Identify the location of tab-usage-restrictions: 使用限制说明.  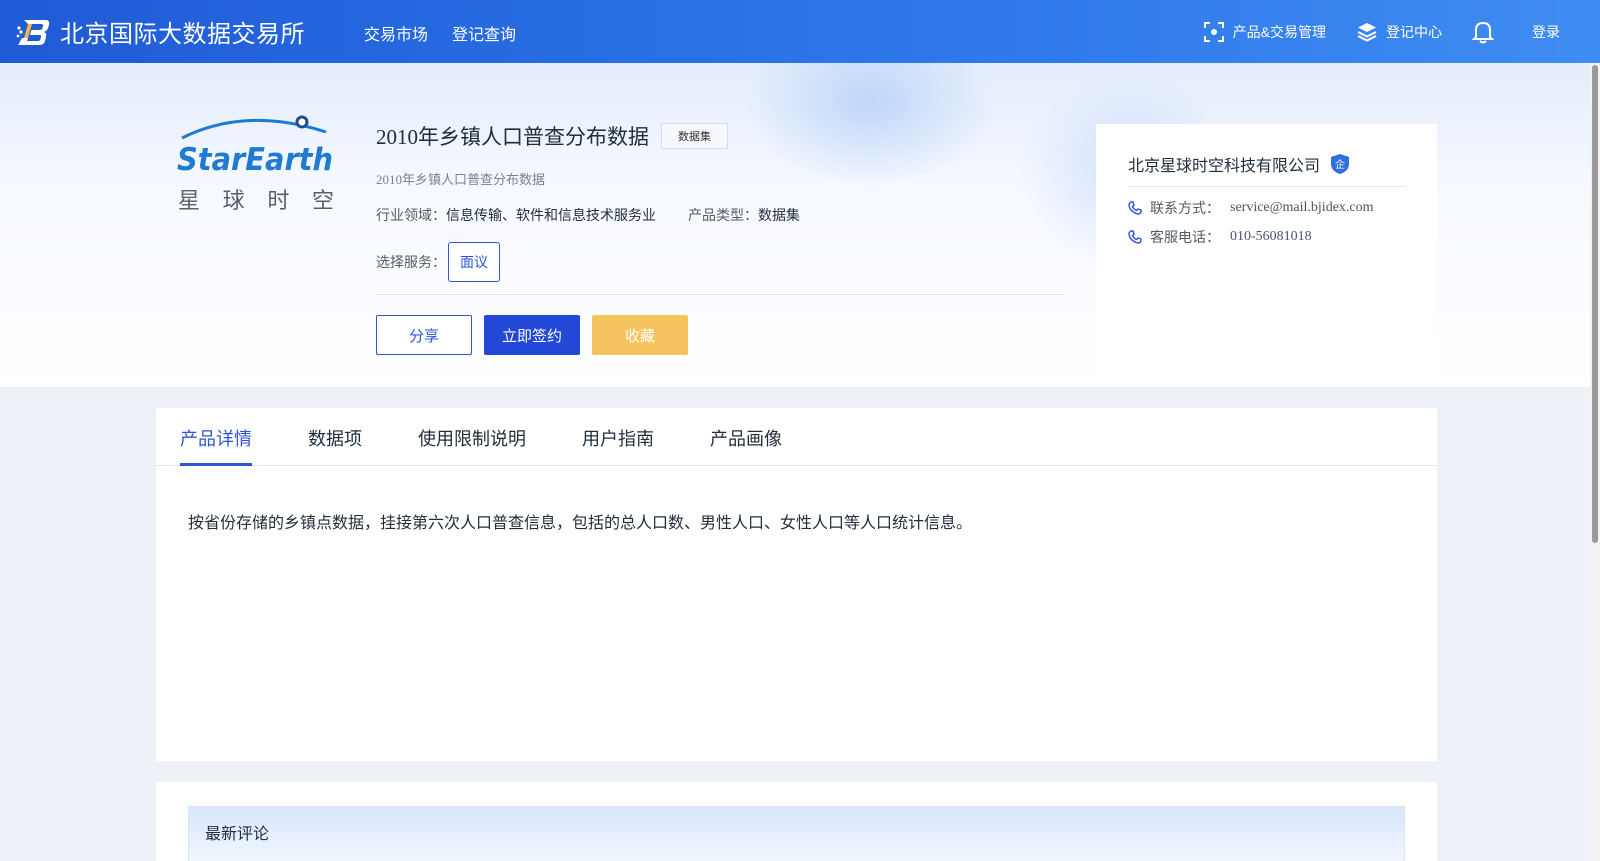
(472, 438).